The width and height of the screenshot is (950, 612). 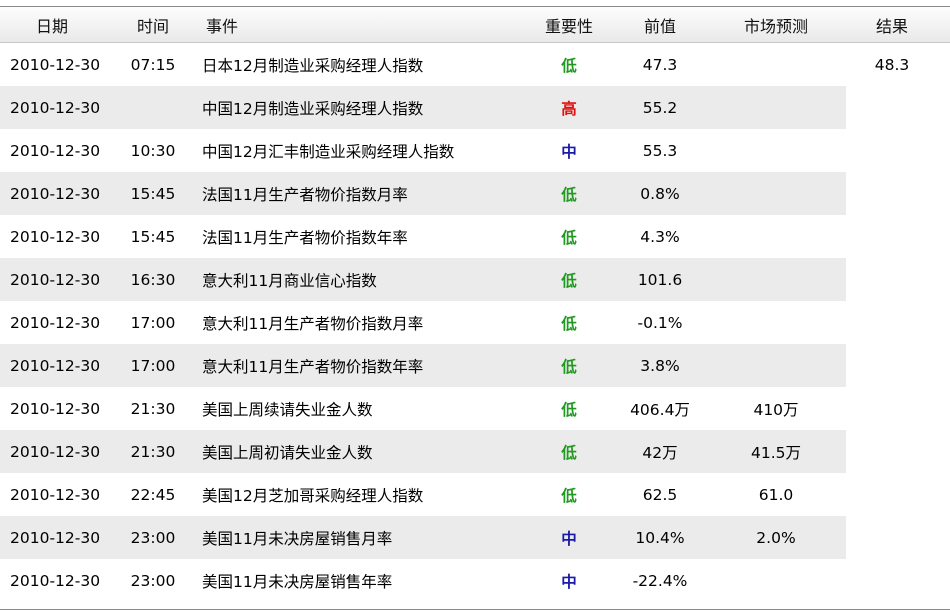 I want to click on cell-event: 意大利11月生产者物价指数年率, so click(x=313, y=366).